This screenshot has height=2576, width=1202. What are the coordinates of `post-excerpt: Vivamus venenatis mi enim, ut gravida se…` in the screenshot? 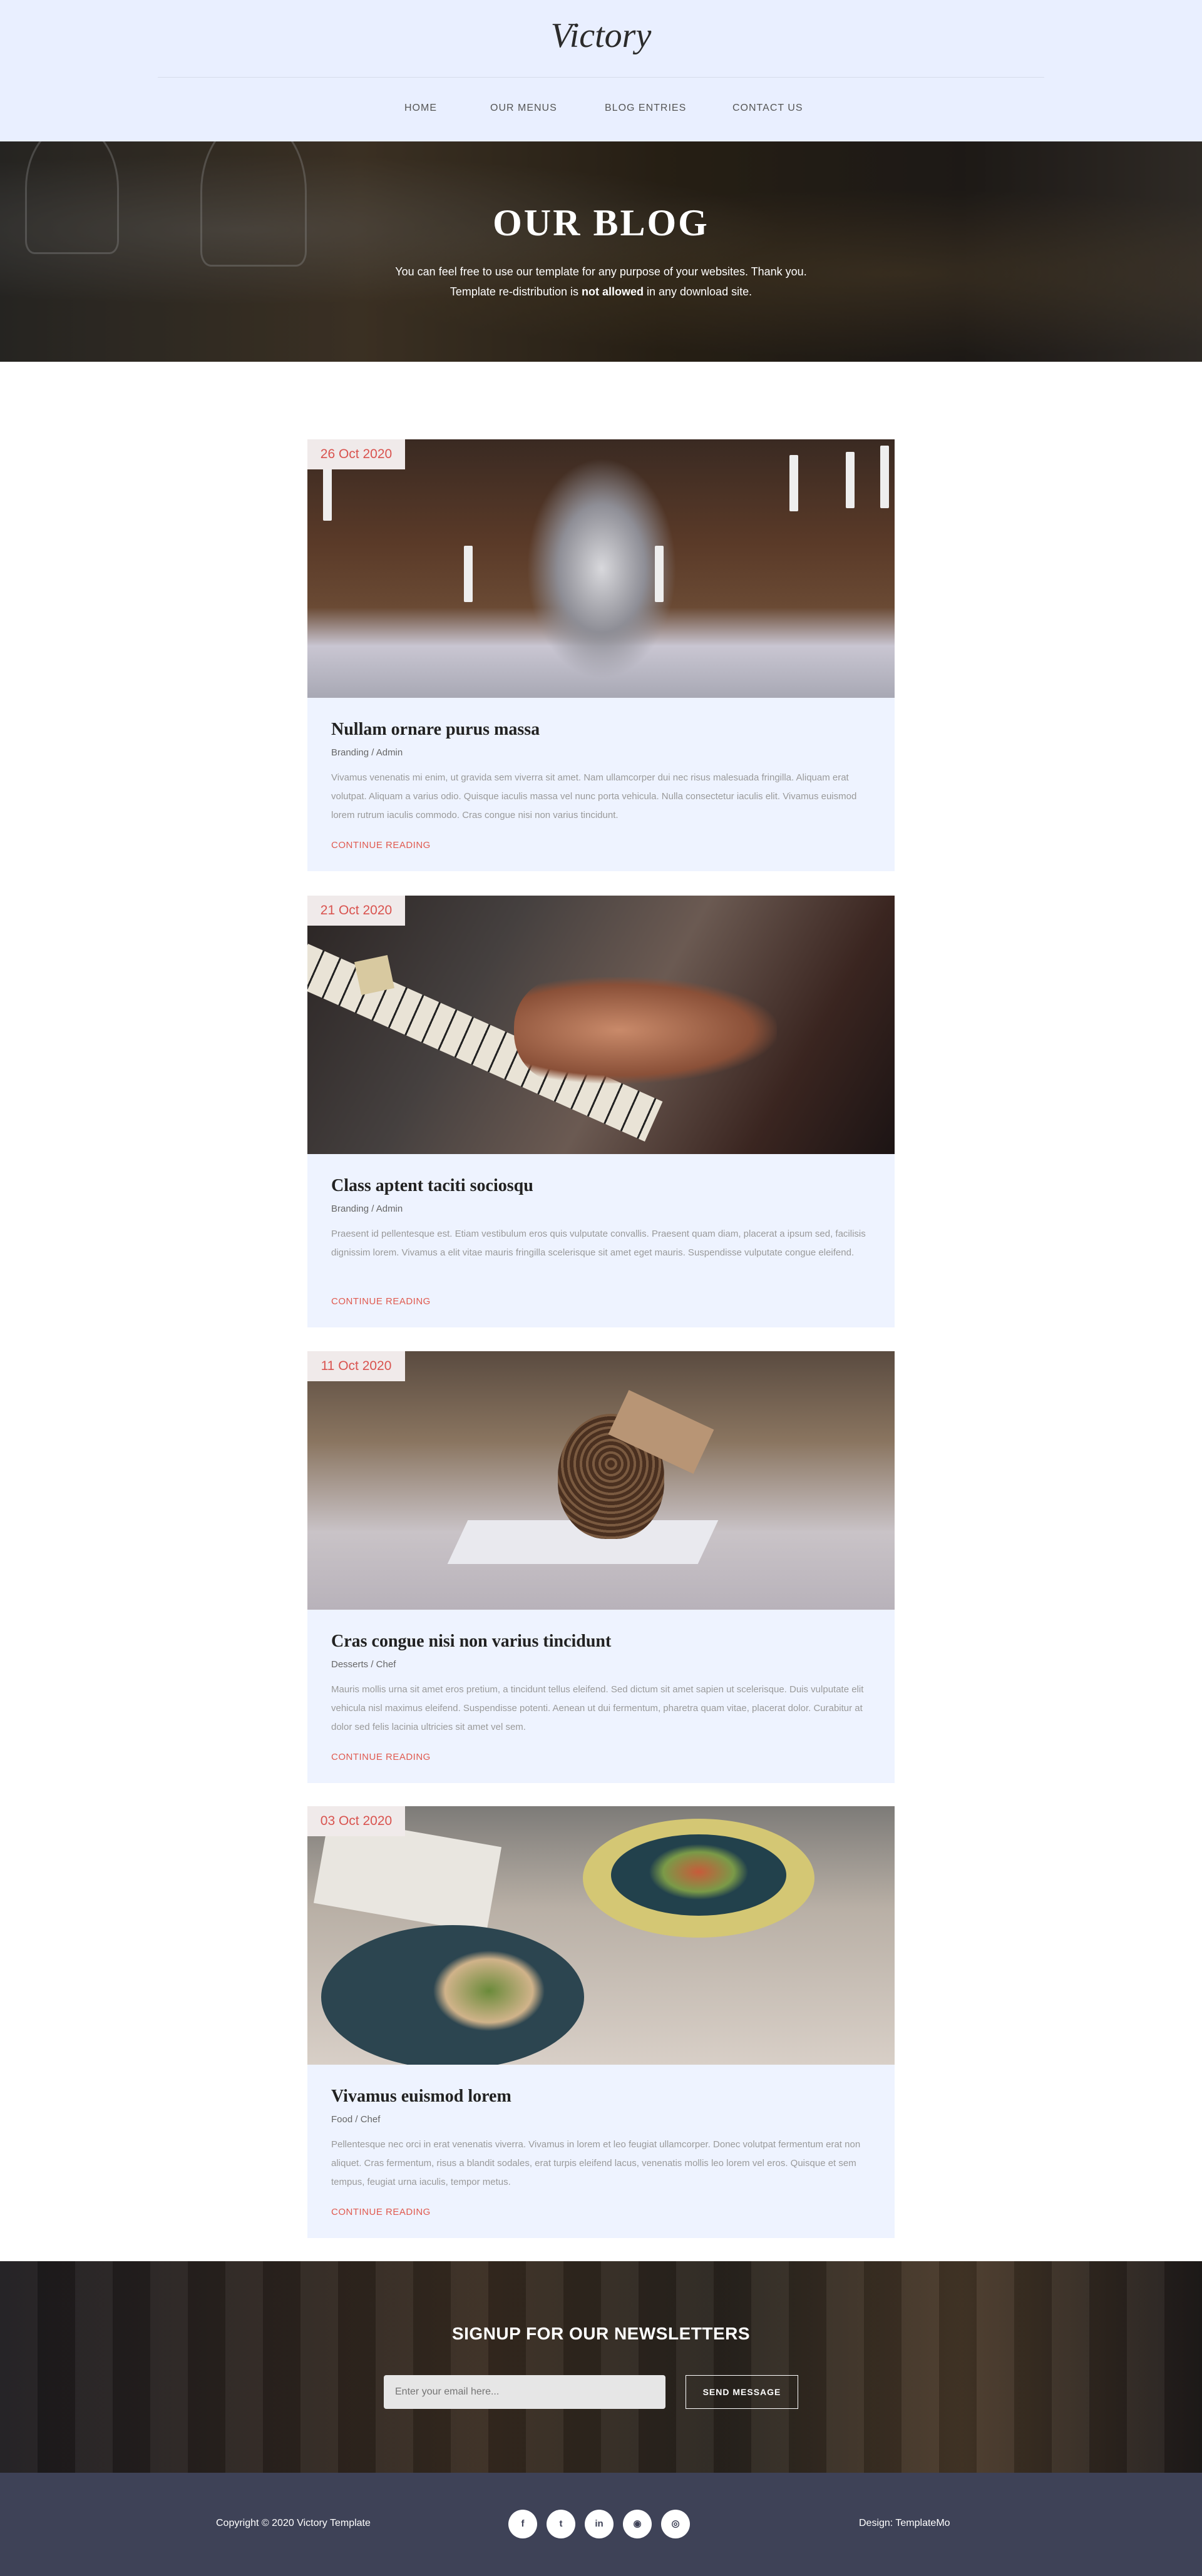 It's located at (594, 796).